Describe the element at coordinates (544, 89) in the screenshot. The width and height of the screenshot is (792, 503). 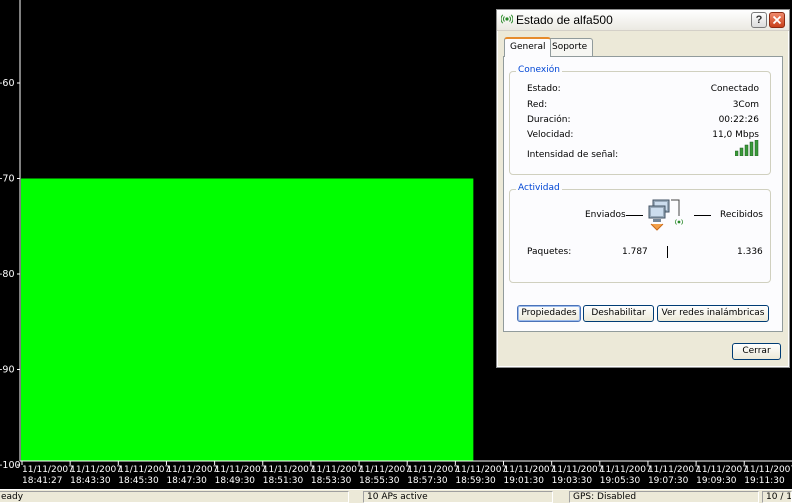
I see `estado-label: Estado:` at that location.